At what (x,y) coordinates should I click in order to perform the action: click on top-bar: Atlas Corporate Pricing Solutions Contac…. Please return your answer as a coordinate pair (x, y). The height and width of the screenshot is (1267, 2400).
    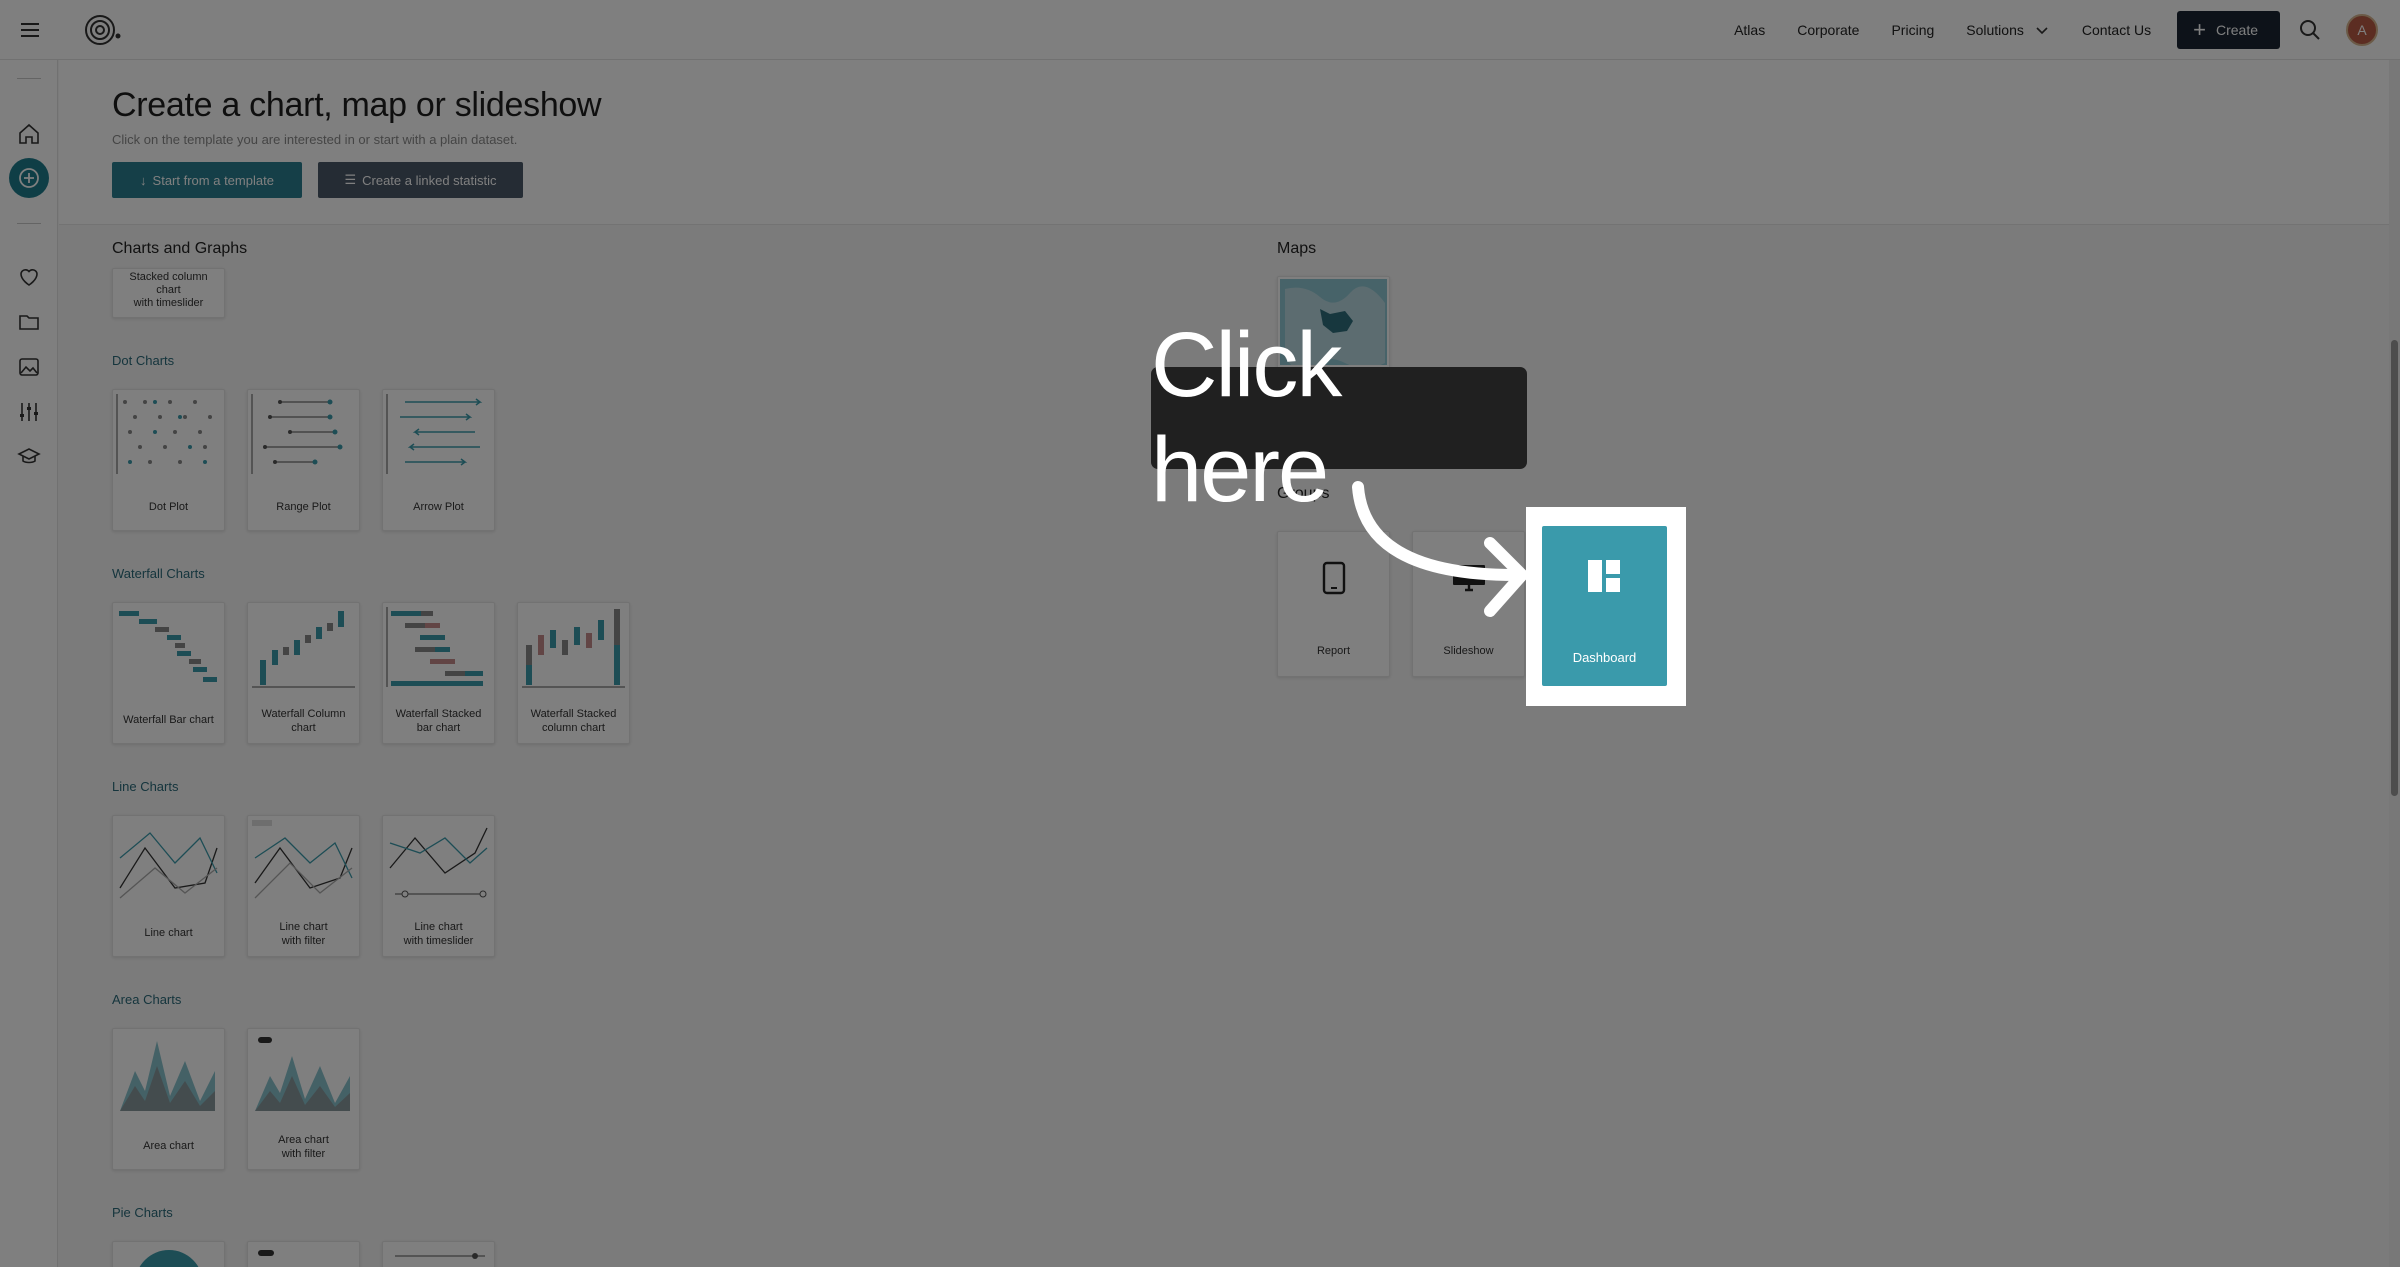
    Looking at the image, I should click on (1200, 30).